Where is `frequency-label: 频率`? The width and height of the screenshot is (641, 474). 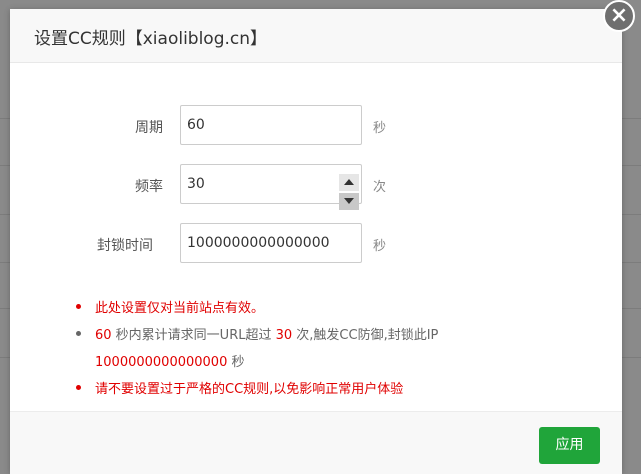 frequency-label: 频率 is located at coordinates (149, 187).